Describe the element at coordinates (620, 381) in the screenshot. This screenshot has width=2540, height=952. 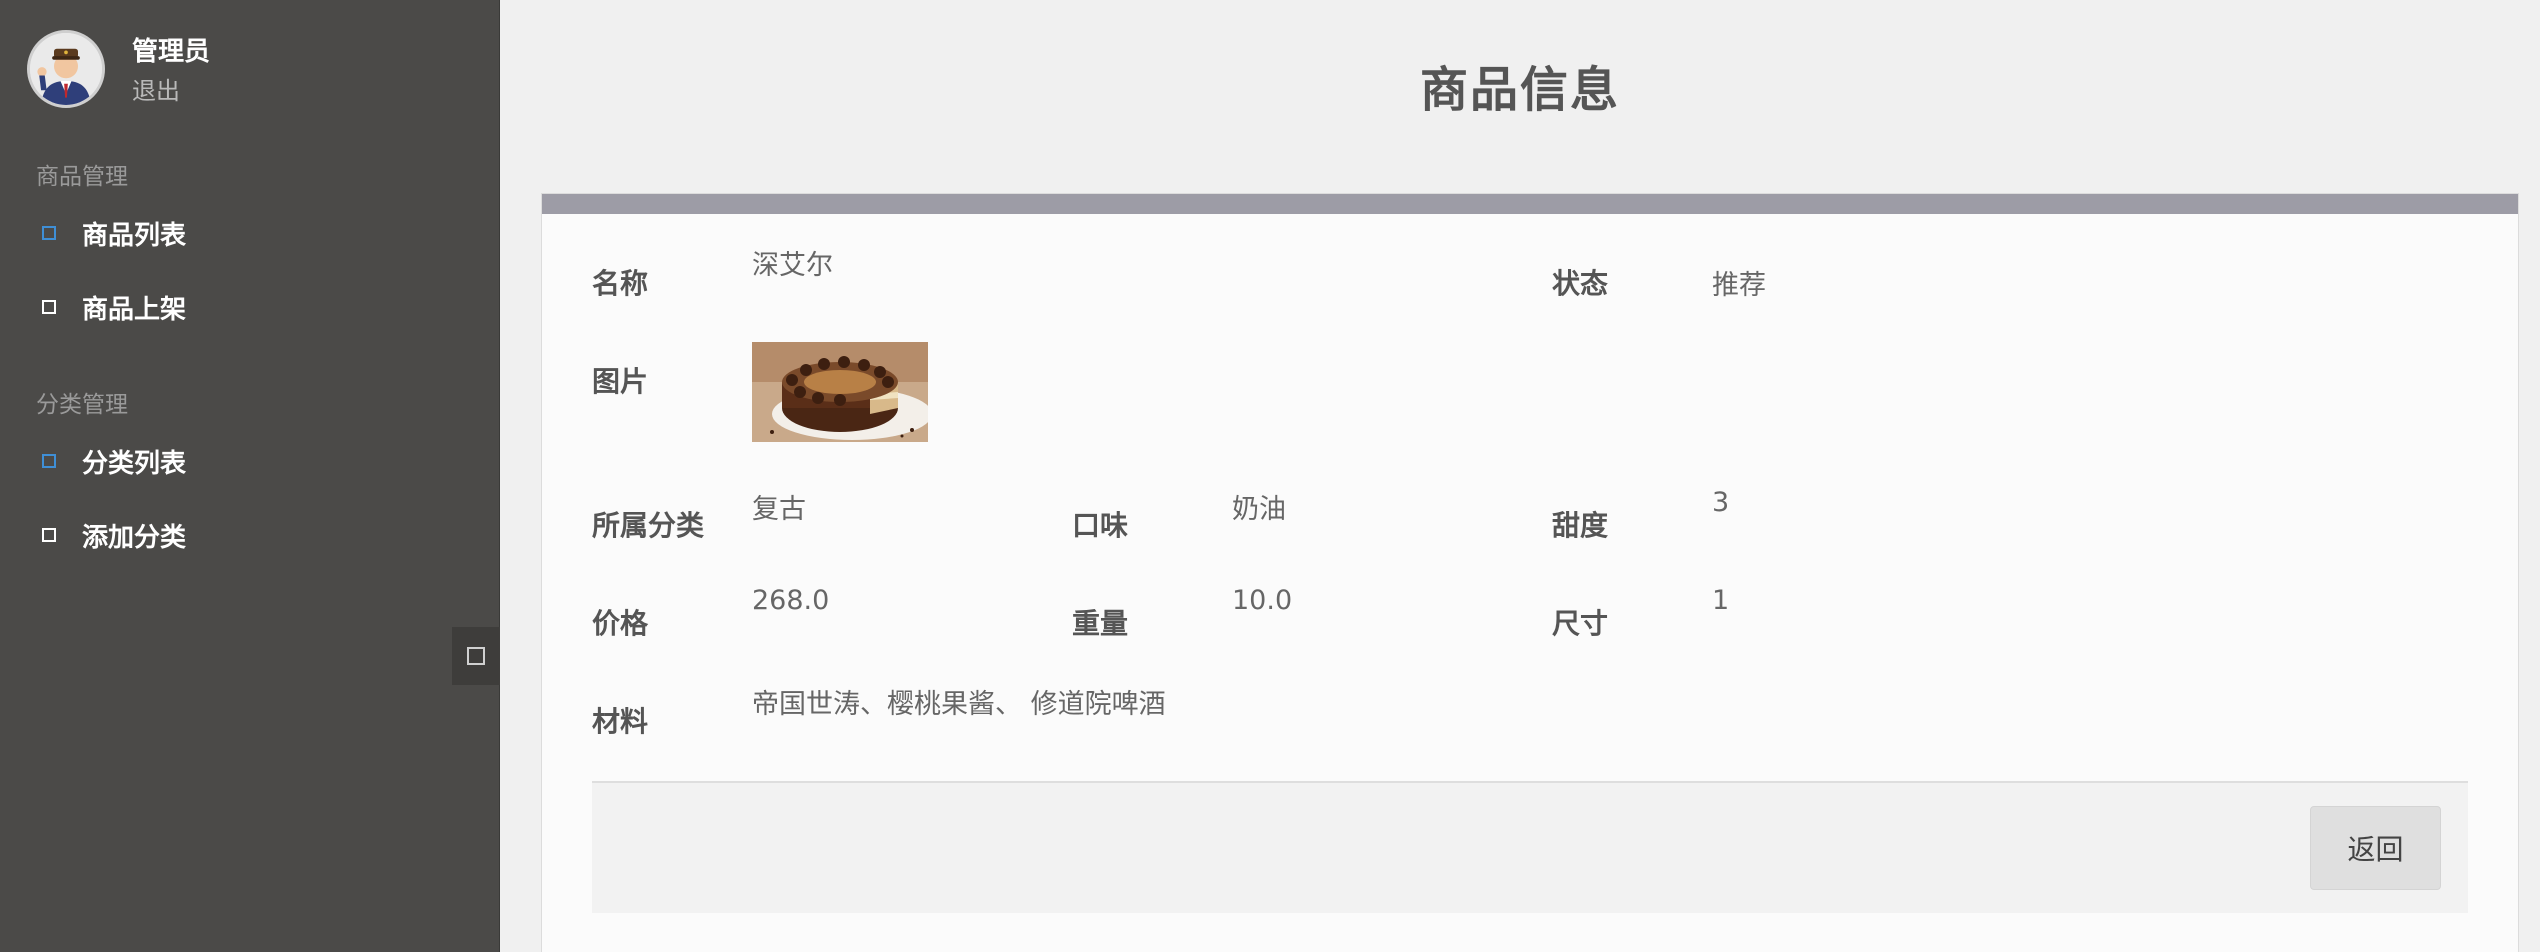
I see `field-label-image: 图片` at that location.